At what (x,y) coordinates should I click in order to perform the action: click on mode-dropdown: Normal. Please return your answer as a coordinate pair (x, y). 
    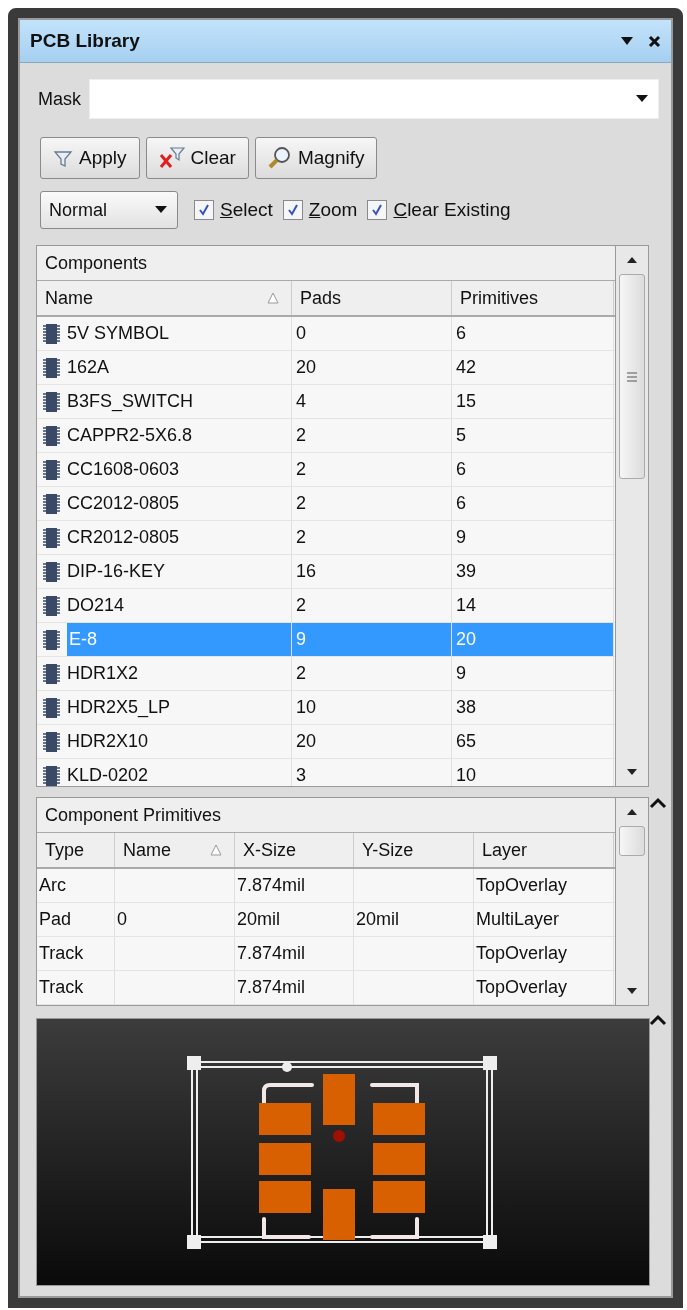
    Looking at the image, I should click on (109, 210).